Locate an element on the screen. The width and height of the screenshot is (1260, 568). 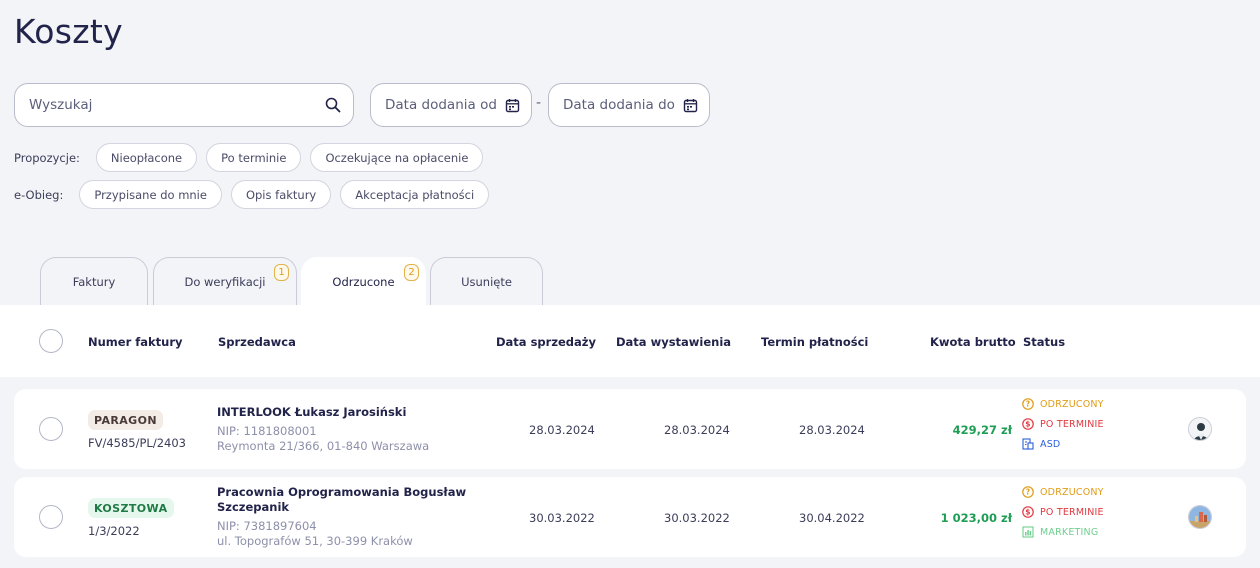
chip-awaiting-payment: Oczekujące na opłacenie is located at coordinates (397, 157).